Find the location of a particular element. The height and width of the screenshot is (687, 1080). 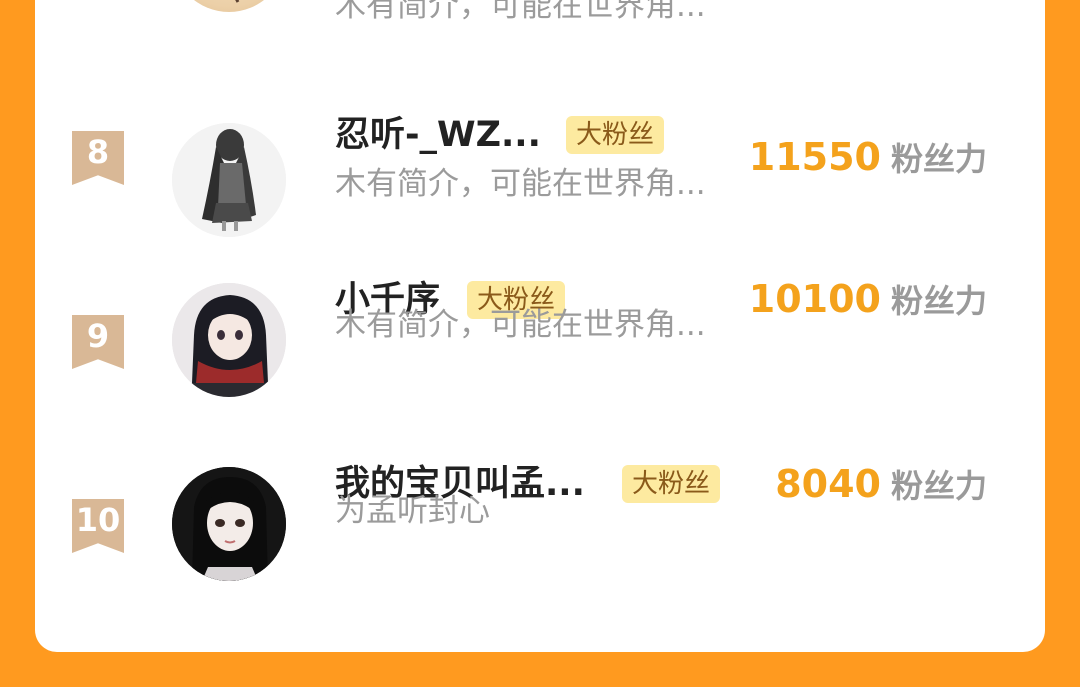

rank-number: 8 is located at coordinates (98, 152).